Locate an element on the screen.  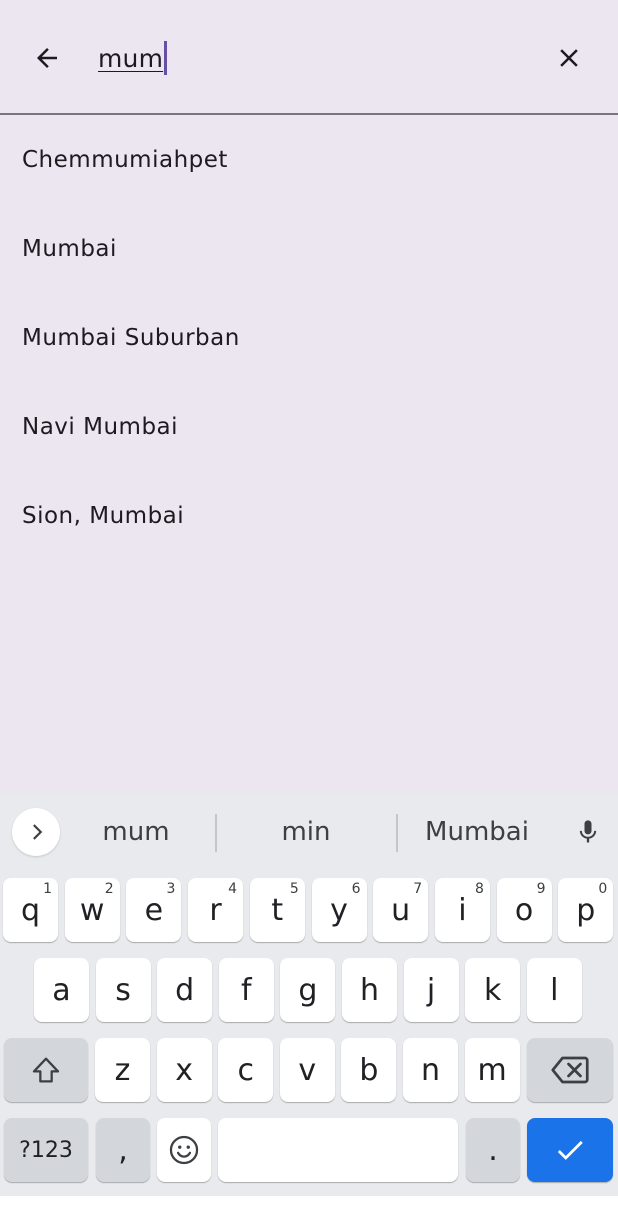
search-bar: mum is located at coordinates (309, 57).